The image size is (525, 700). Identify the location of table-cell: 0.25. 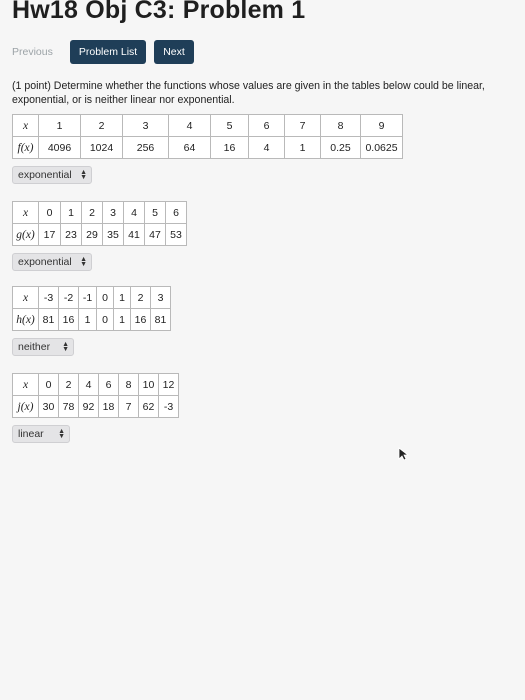
(340, 147).